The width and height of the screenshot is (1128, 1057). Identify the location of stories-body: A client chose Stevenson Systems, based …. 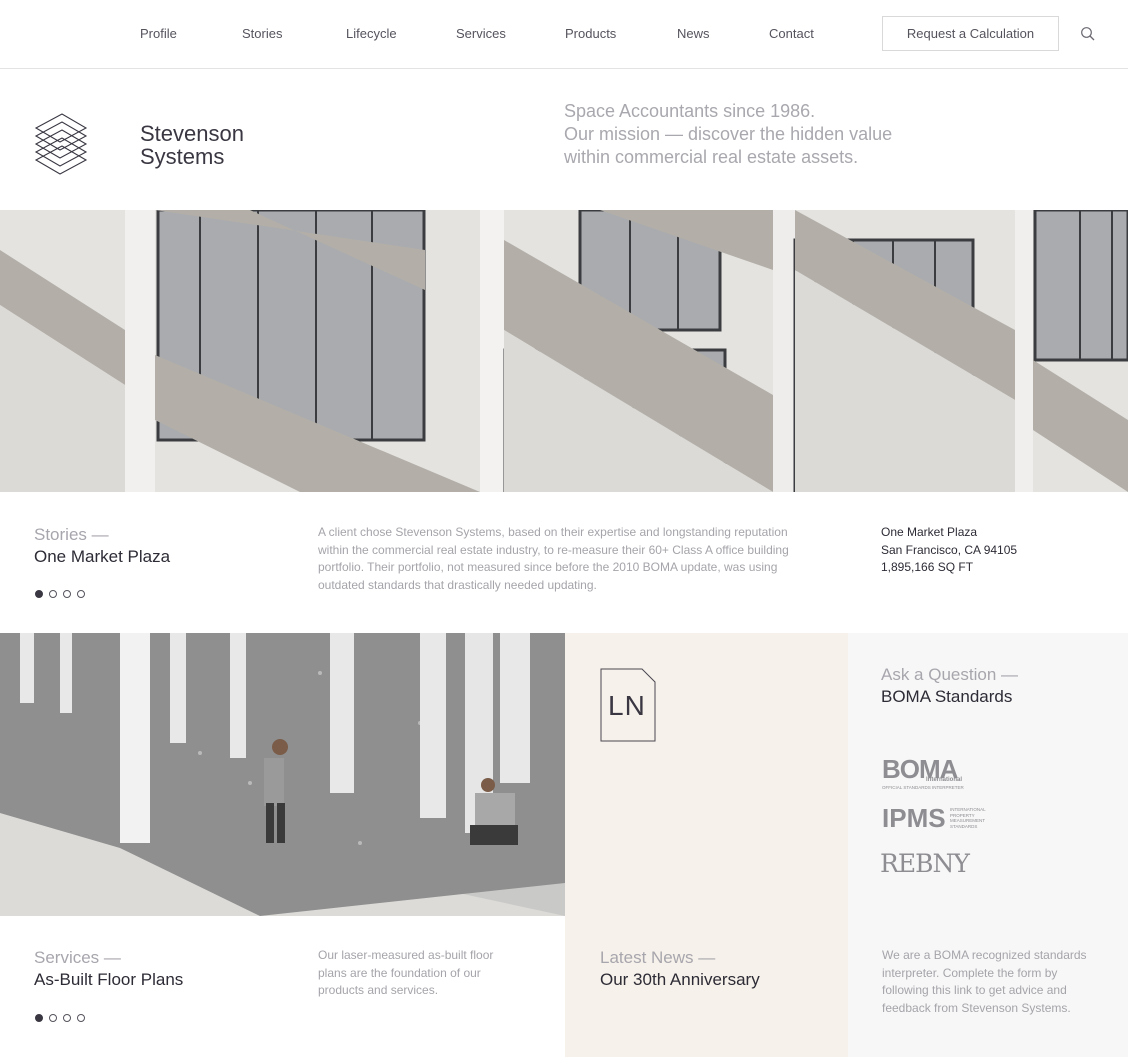
(553, 558).